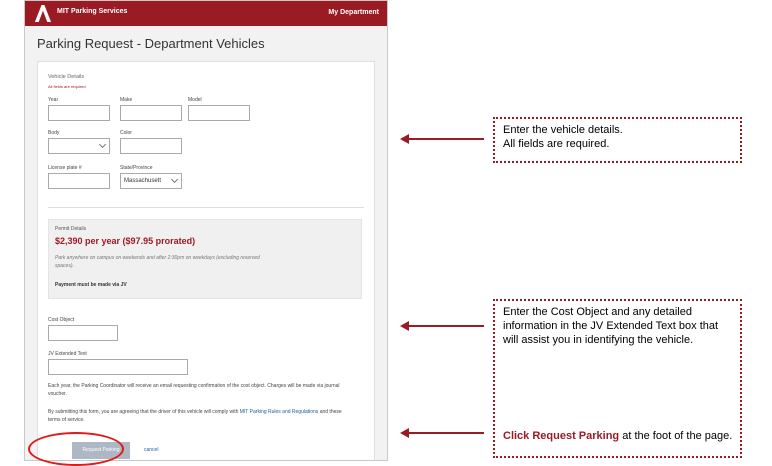 The width and height of the screenshot is (772, 466). What do you see at coordinates (91, 285) in the screenshot?
I see `payment-note: Payment must be made via JV` at bounding box center [91, 285].